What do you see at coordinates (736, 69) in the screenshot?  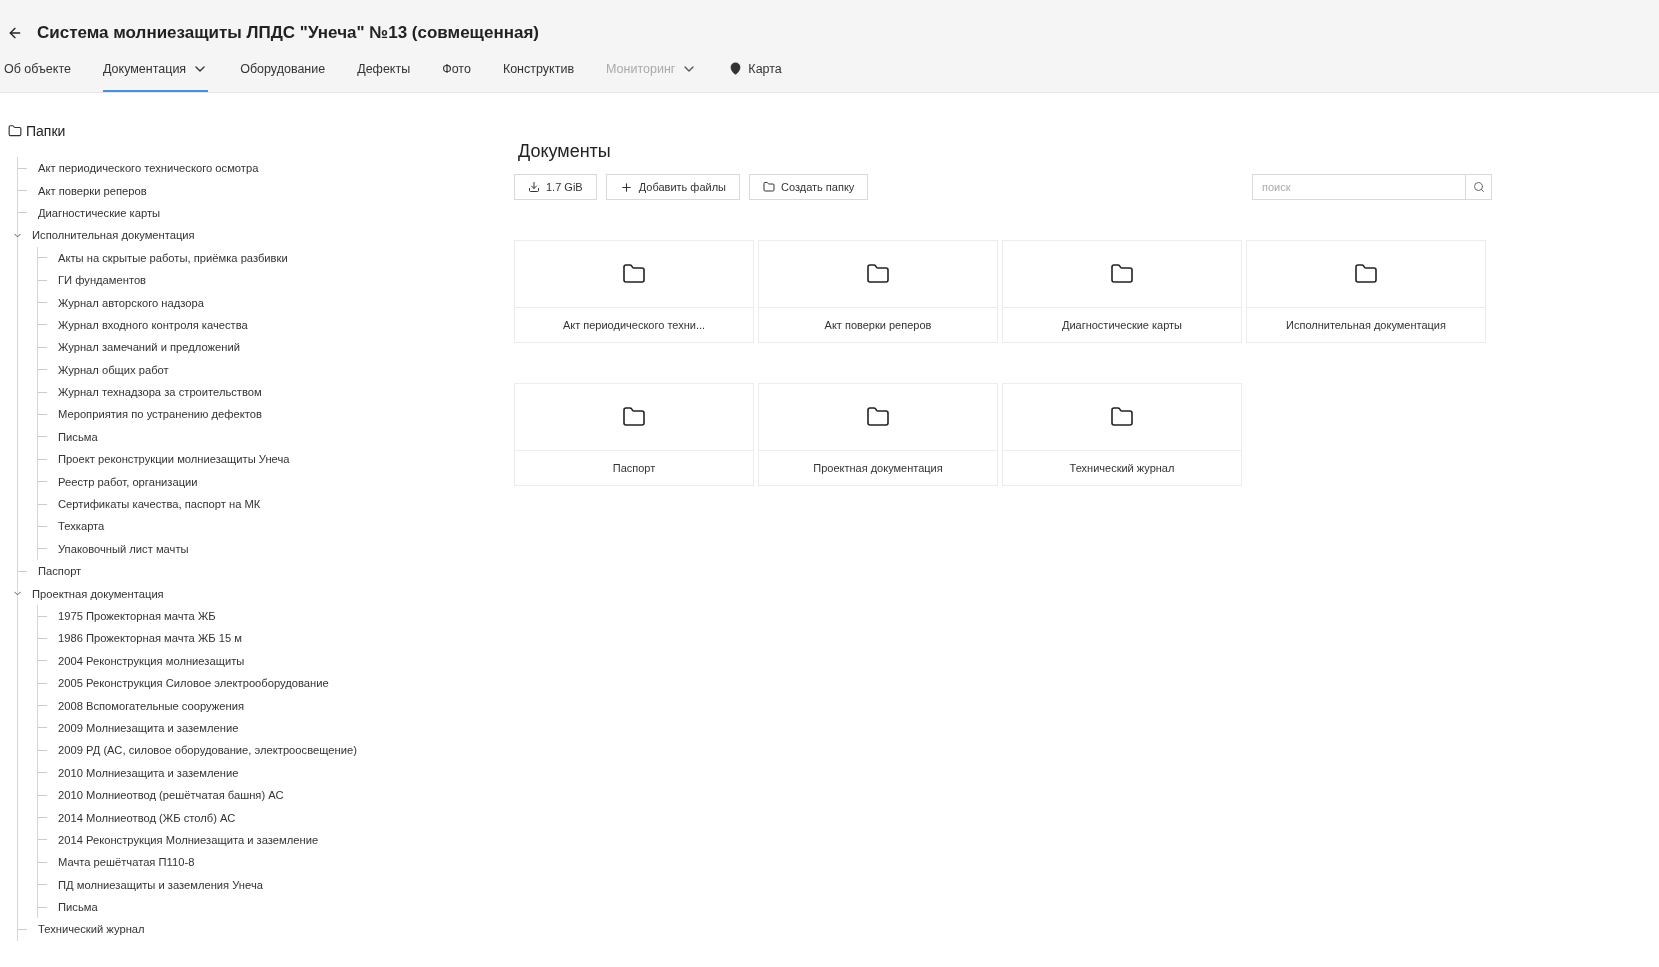 I see `map-pin-icon` at bounding box center [736, 69].